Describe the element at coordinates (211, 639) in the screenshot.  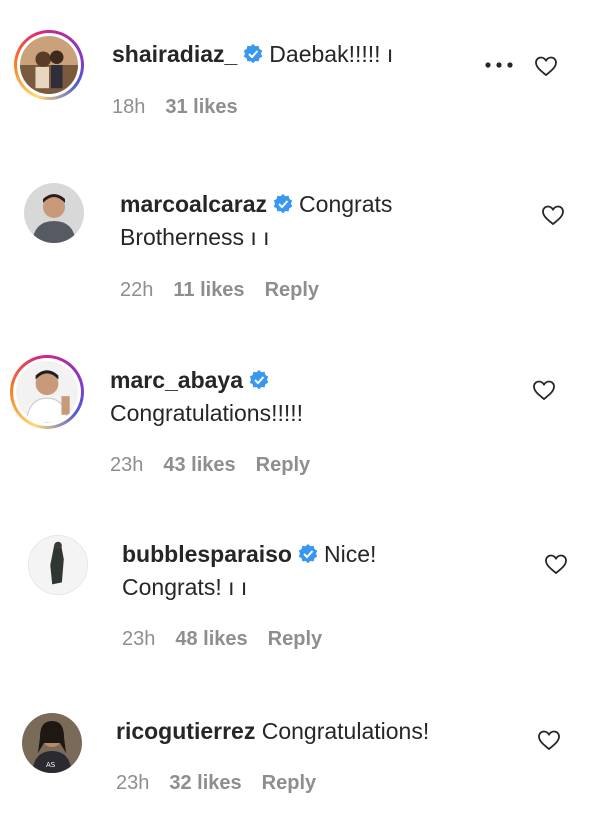
I see `likes-count: 48 likes` at that location.